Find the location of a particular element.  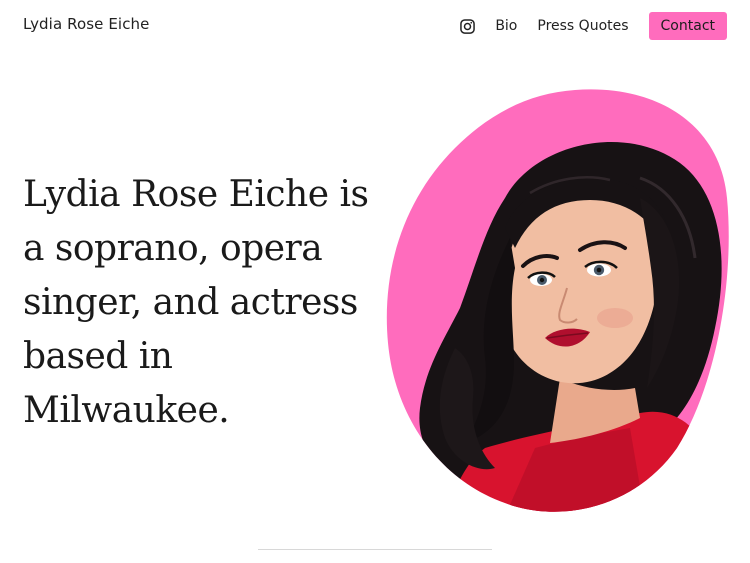

site-title-link: Lydia Rose Eiche is located at coordinates (86, 24).